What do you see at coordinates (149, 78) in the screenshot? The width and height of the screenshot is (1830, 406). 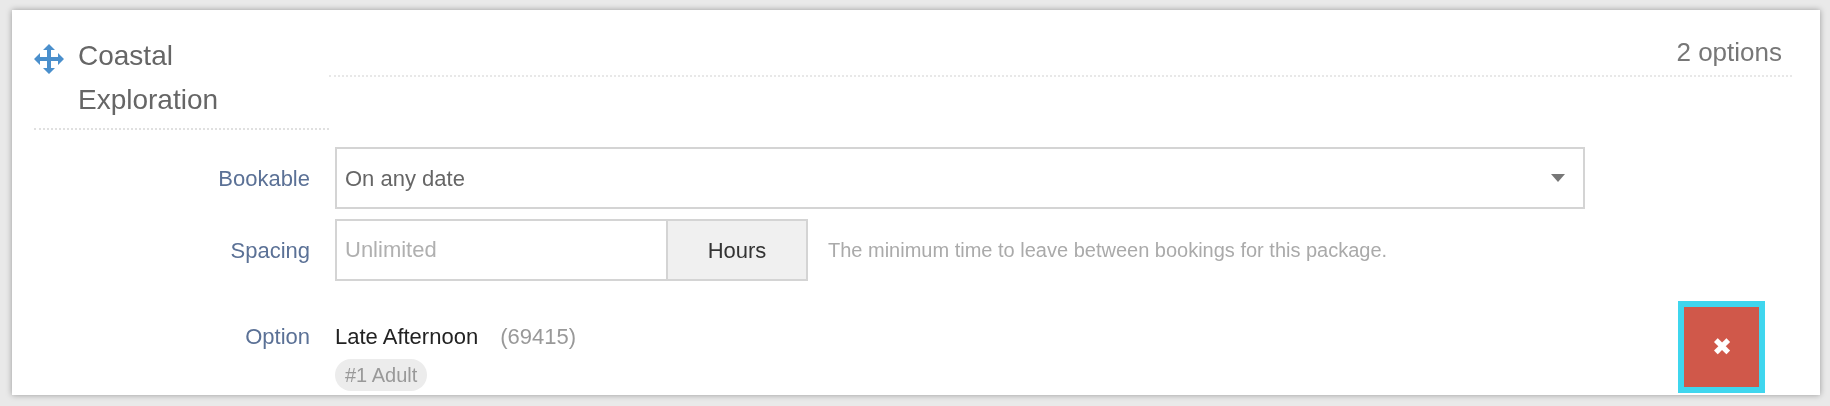 I see `package-title: Coastal Exploration` at bounding box center [149, 78].